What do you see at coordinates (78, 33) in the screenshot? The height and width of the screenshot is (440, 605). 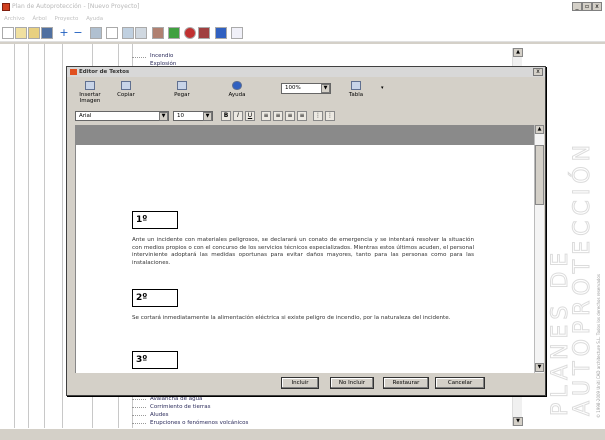 I see `remove-icon: −` at bounding box center [78, 33].